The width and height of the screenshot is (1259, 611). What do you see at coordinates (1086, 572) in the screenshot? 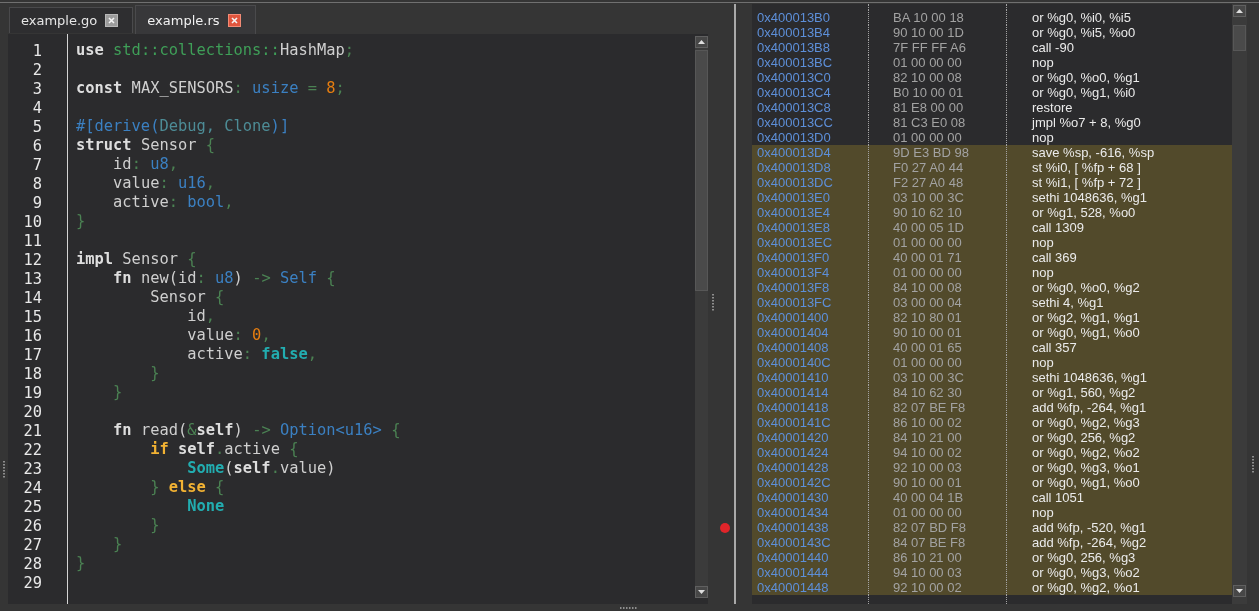
I see `instruction-text: or %g0, %g3, %o2` at bounding box center [1086, 572].